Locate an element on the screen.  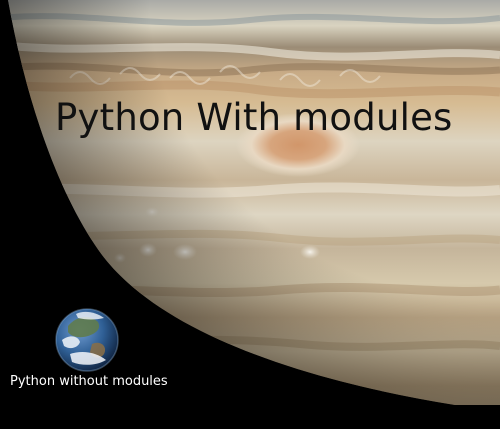
small-caption: Python without modules is located at coordinates (89, 381).